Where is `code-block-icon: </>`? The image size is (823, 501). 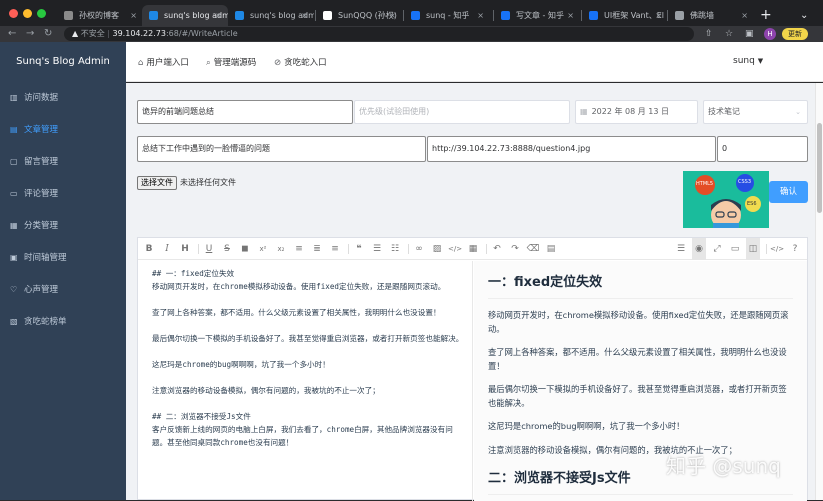 code-block-icon: </> is located at coordinates (455, 249).